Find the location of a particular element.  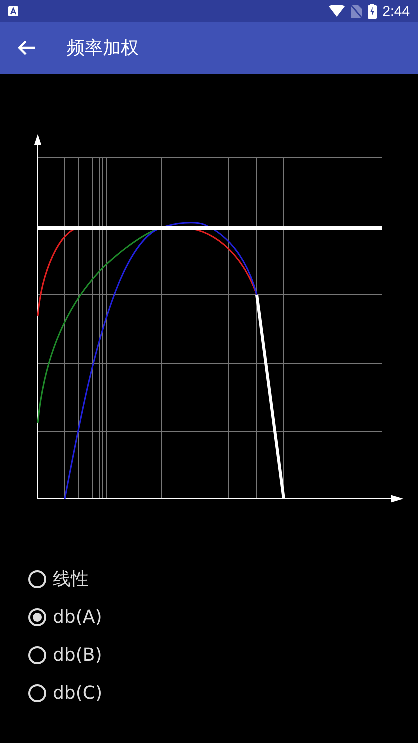

notification-icon is located at coordinates (13, 11).